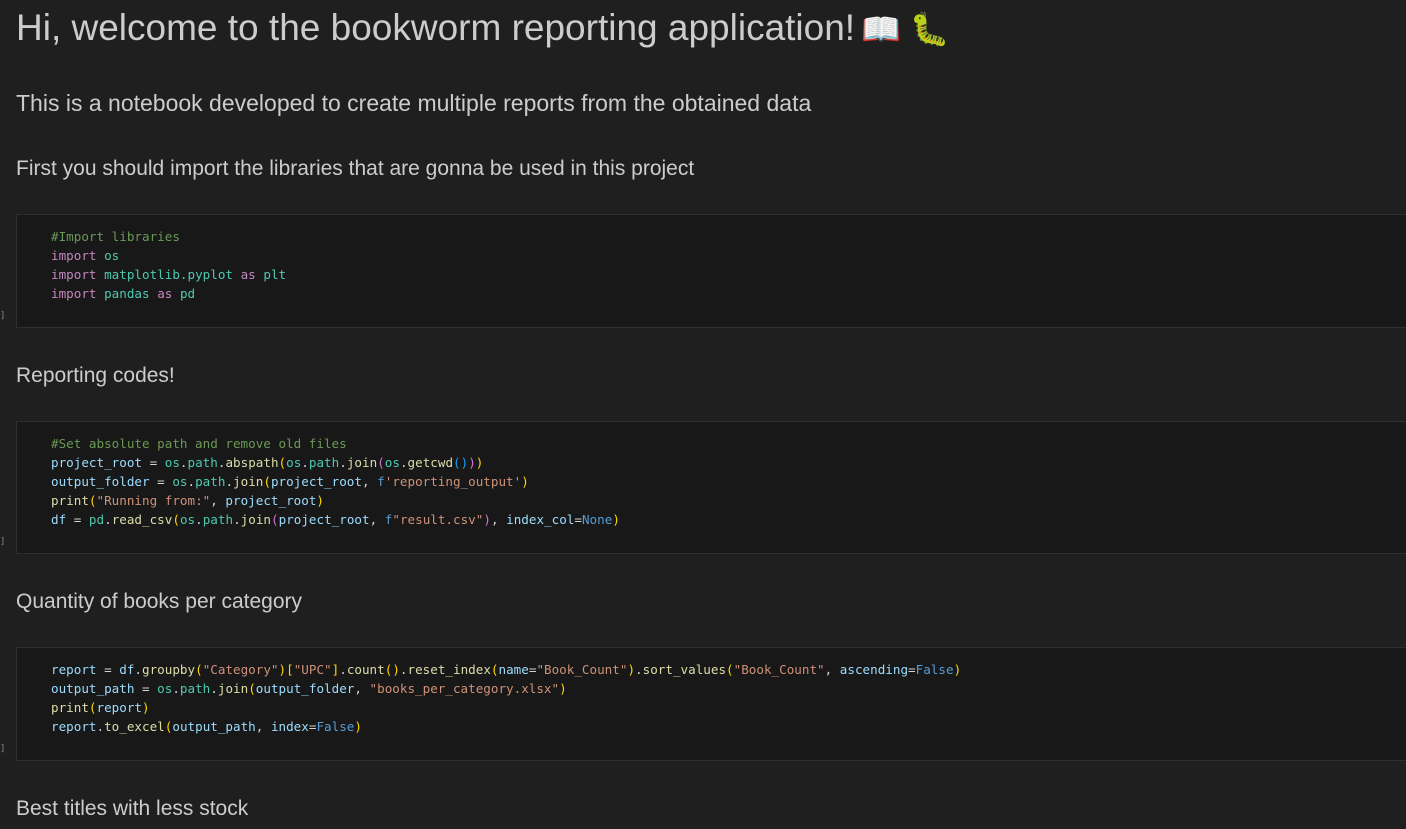 This screenshot has height=829, width=1406. What do you see at coordinates (169, 669) in the screenshot?
I see `code-token: groupby` at bounding box center [169, 669].